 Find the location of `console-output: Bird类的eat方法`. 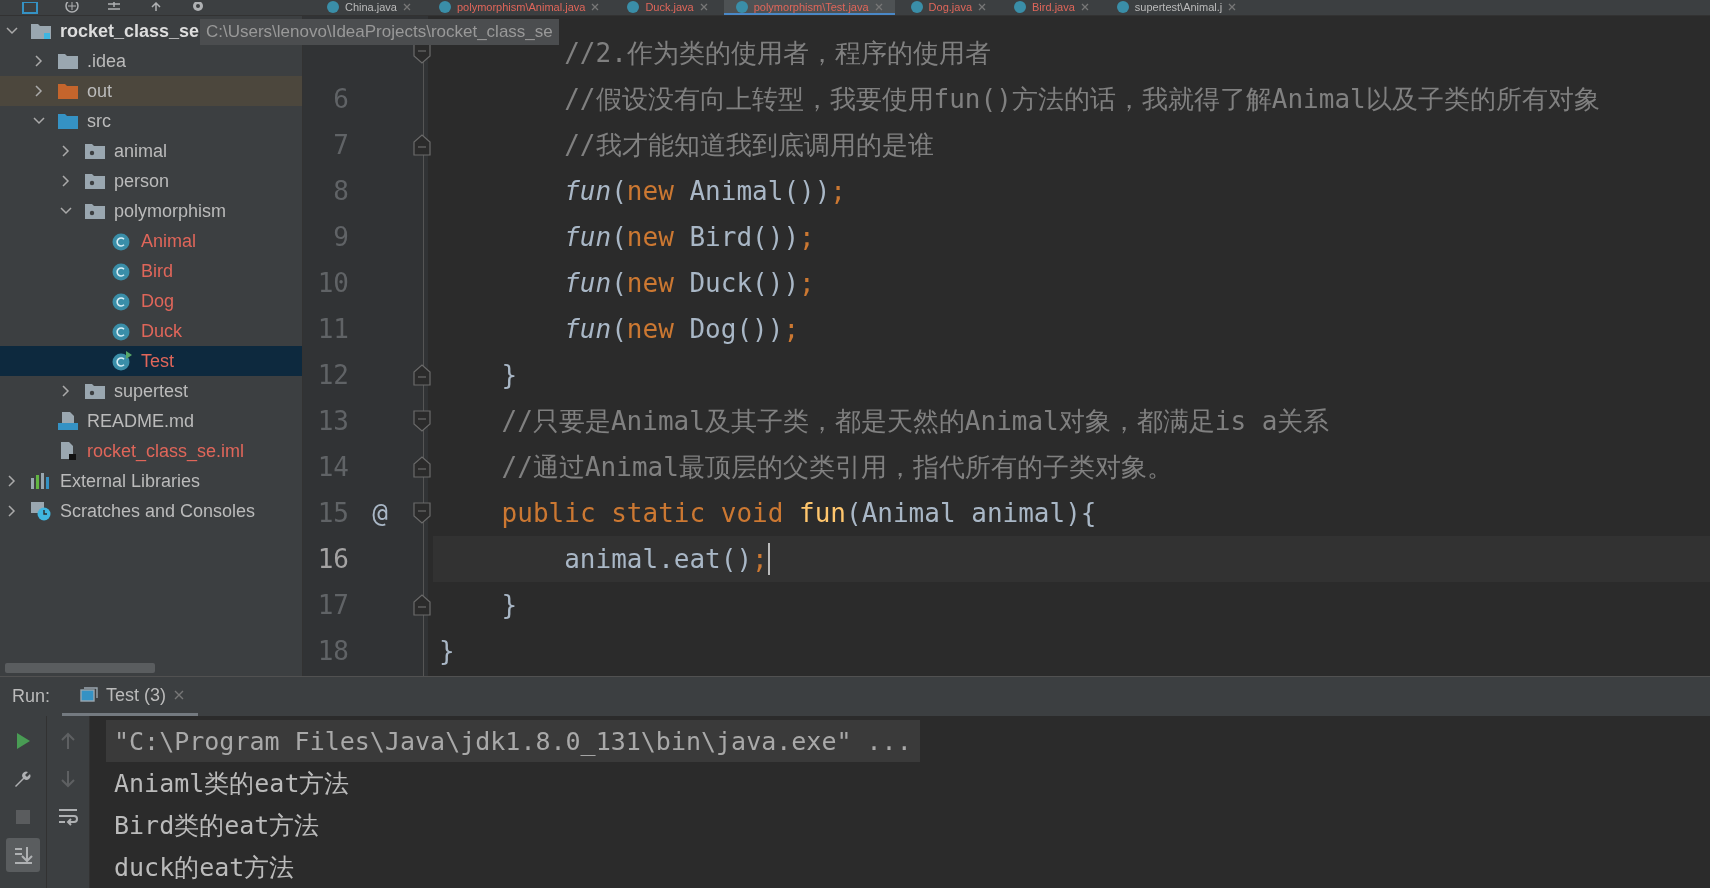

console-output: Bird类的eat方法 is located at coordinates (217, 825).